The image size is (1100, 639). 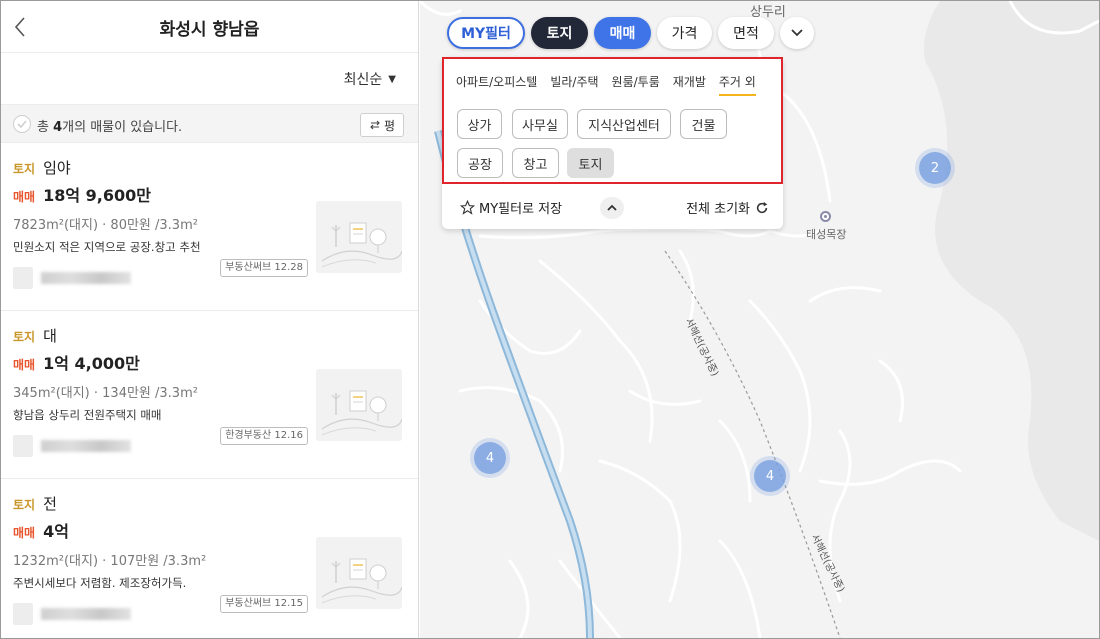 I want to click on chevron-up-icon, so click(x=612, y=208).